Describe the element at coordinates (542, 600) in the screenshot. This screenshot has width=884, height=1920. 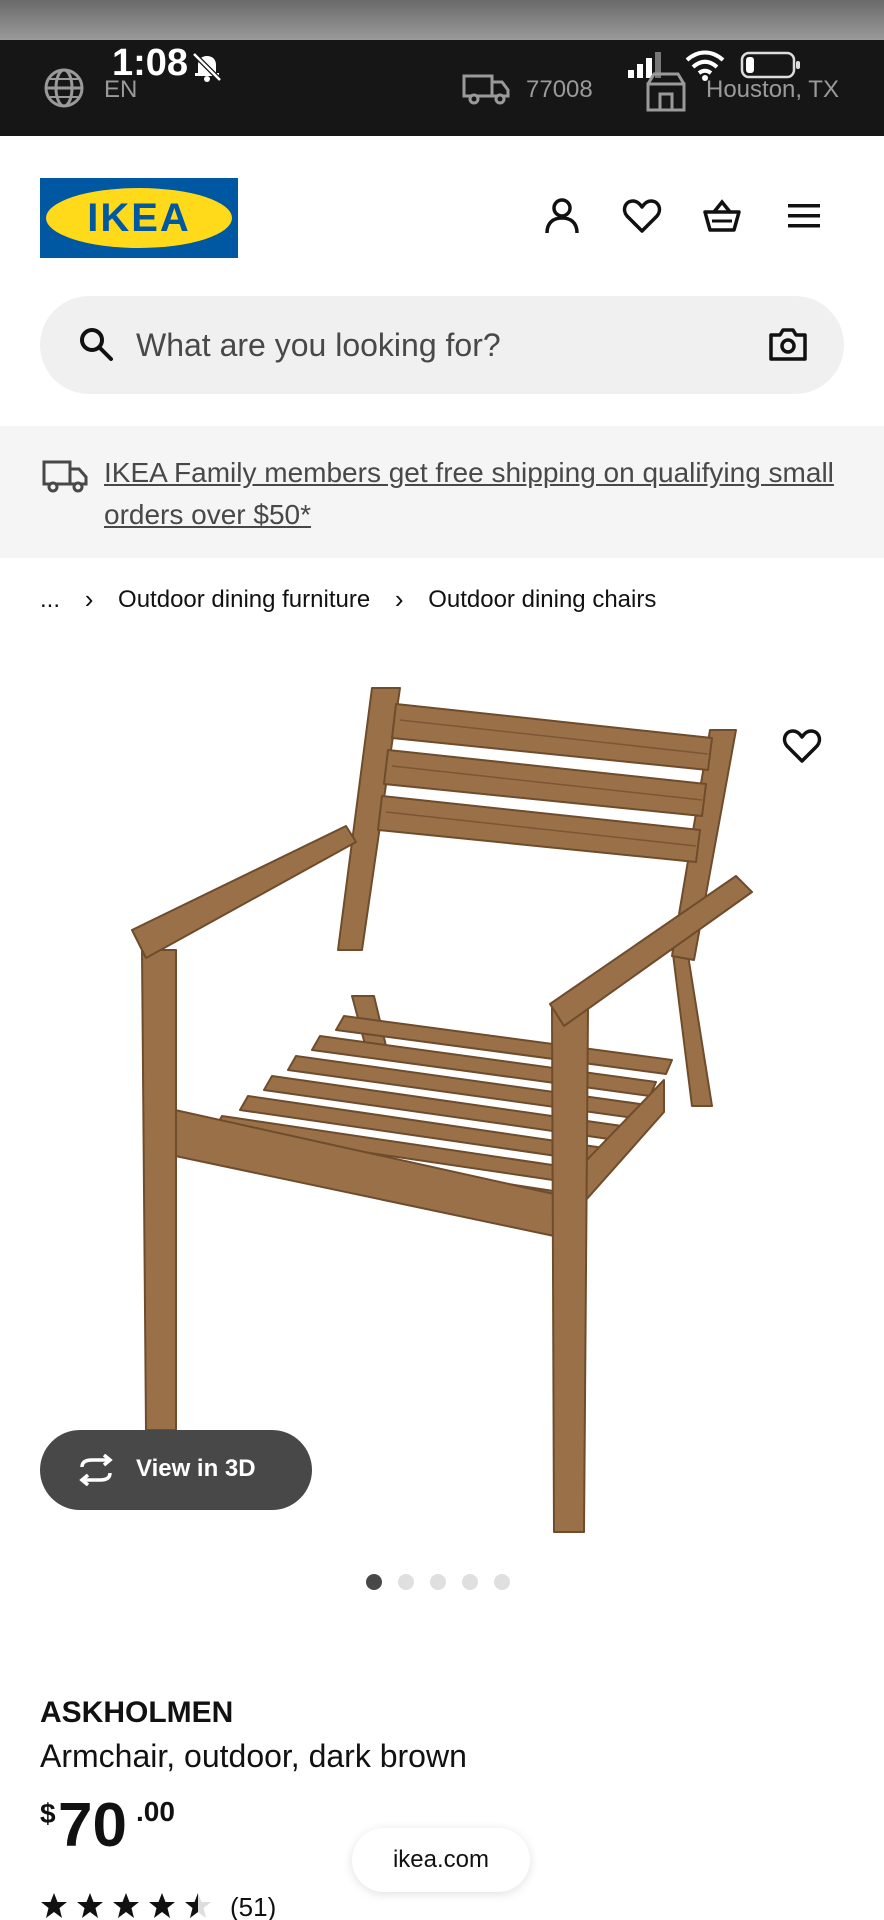
I see `breadcrumb-outdoor-dining-chairs: Outdoor dining chairs` at that location.